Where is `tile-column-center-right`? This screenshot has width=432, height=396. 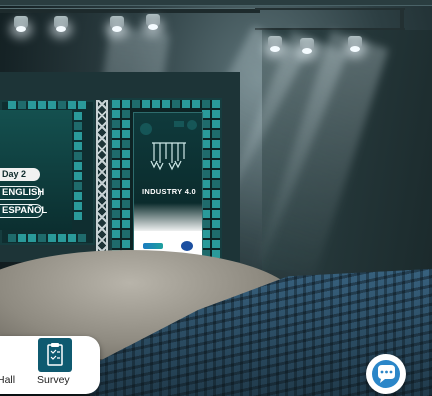 tile-column-center-right is located at coordinates (211, 184).